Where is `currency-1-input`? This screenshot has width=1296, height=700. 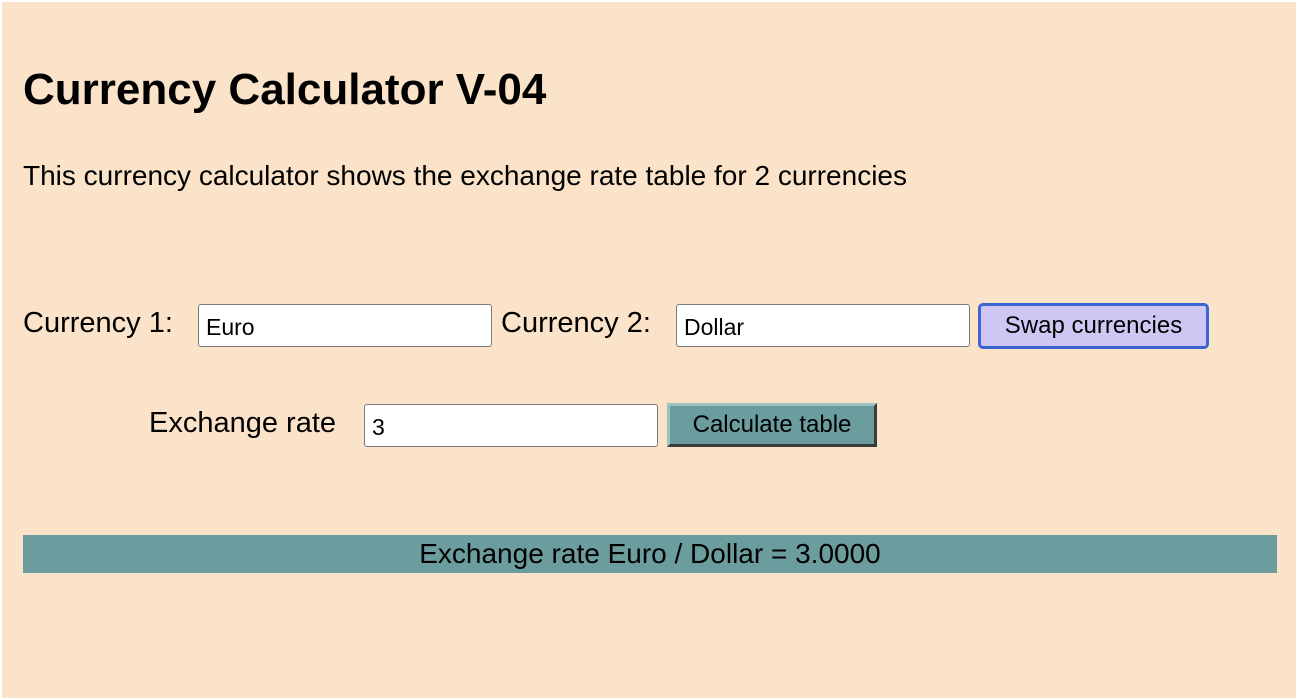
currency-1-input is located at coordinates (345, 325).